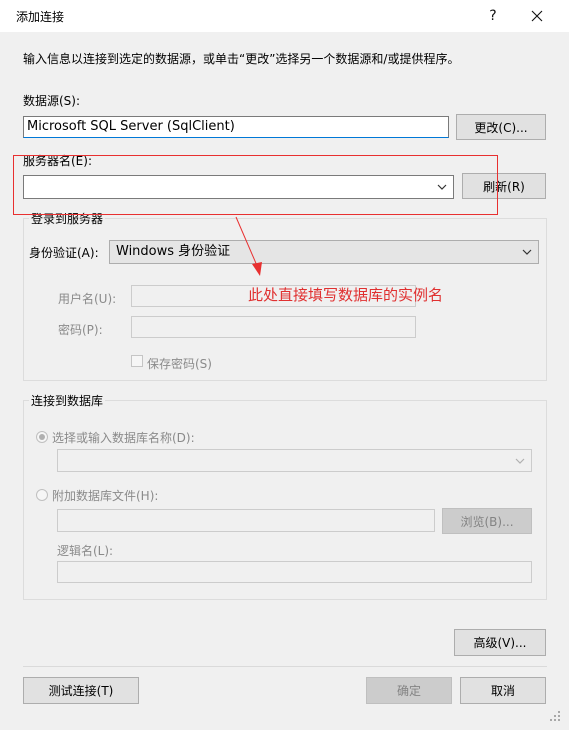 This screenshot has width=569, height=730. What do you see at coordinates (105, 496) in the screenshot?
I see `attach-file-label: 附加数据库文件(H):` at bounding box center [105, 496].